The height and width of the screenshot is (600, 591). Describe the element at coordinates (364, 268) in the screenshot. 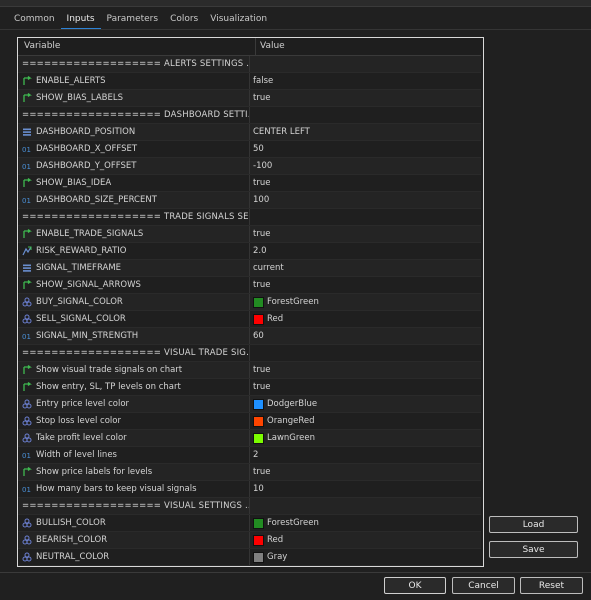

I see `value-cell: current` at that location.